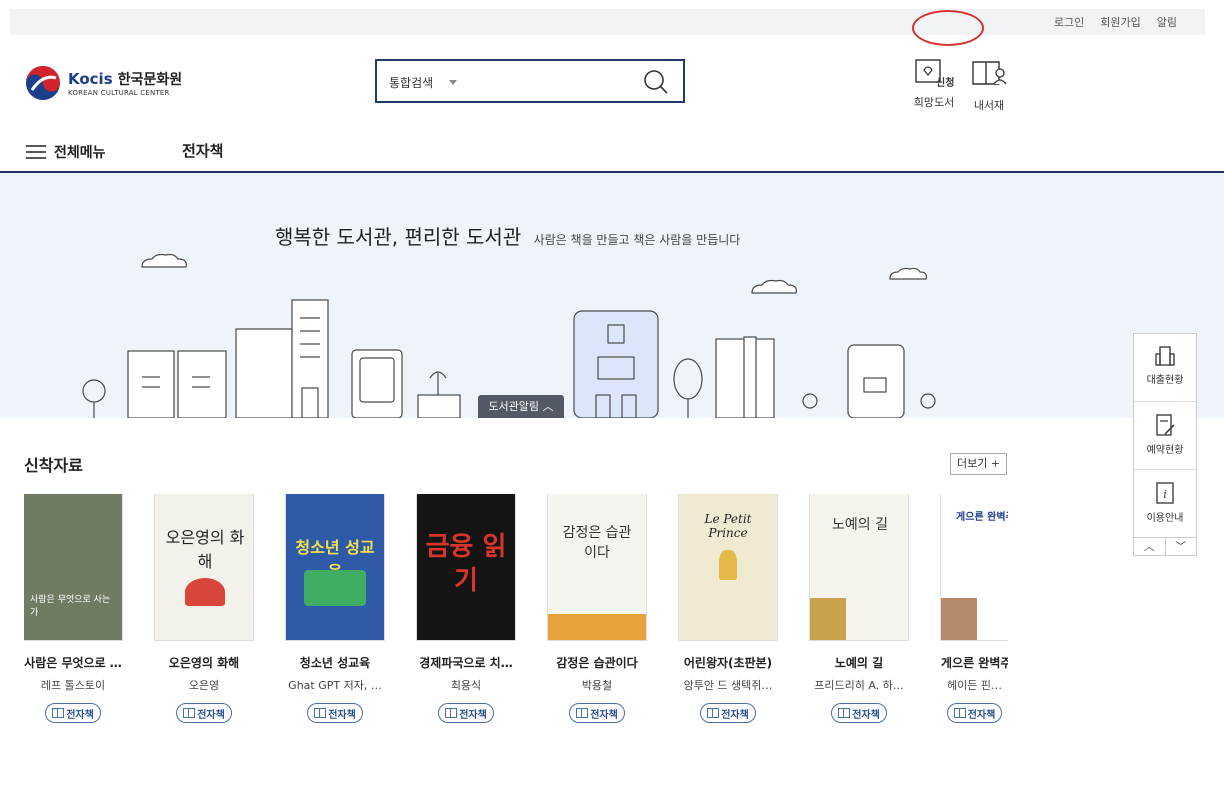 The height and width of the screenshot is (790, 1224). Describe the element at coordinates (466, 564) in the screenshot. I see `cover-text: 금융 읽기` at that location.